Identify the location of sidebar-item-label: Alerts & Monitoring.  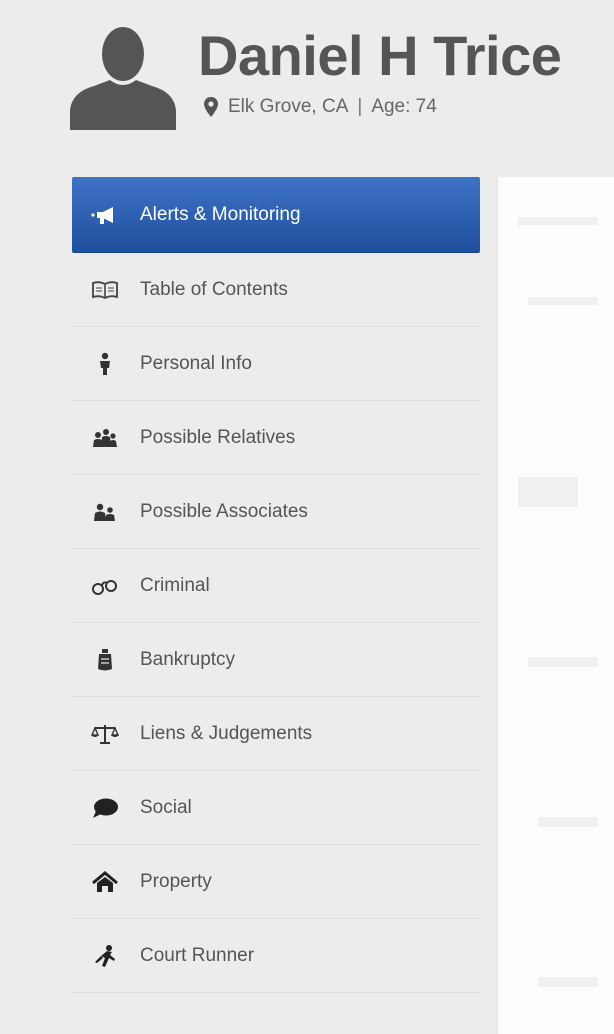
(220, 214).